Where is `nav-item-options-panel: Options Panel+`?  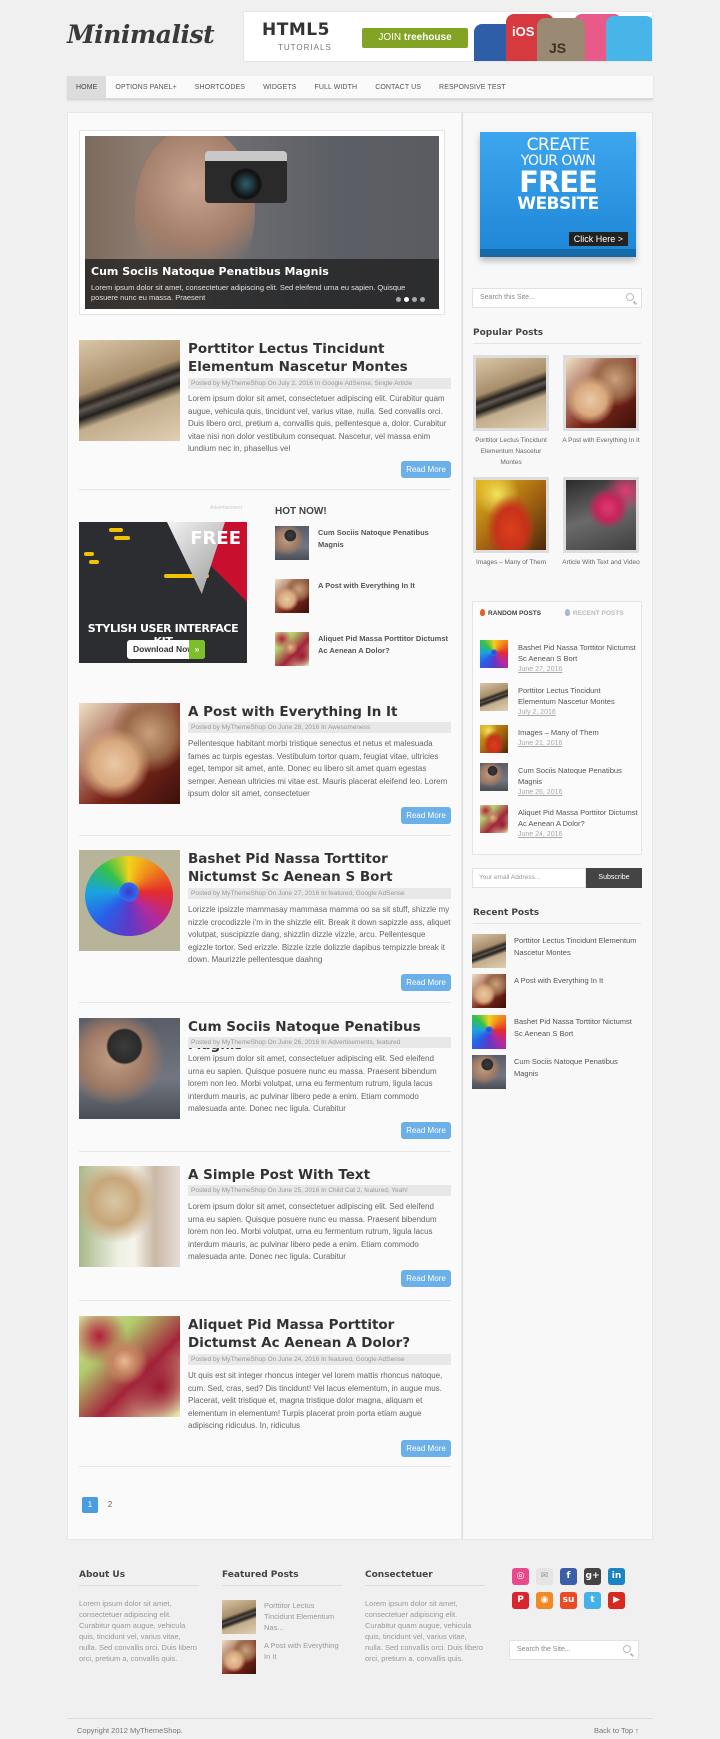
nav-item-options-panel: Options Panel+ is located at coordinates (145, 87).